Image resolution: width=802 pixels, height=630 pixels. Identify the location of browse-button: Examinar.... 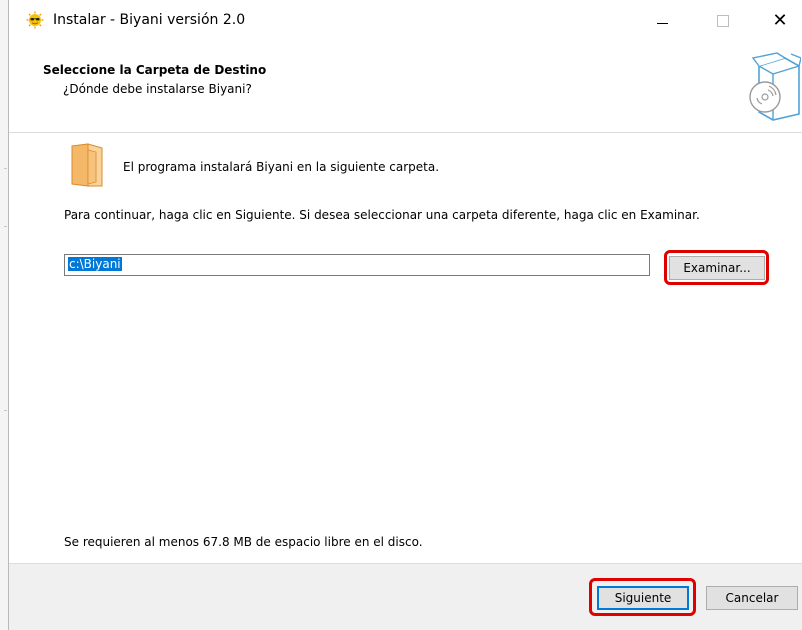
(717, 268).